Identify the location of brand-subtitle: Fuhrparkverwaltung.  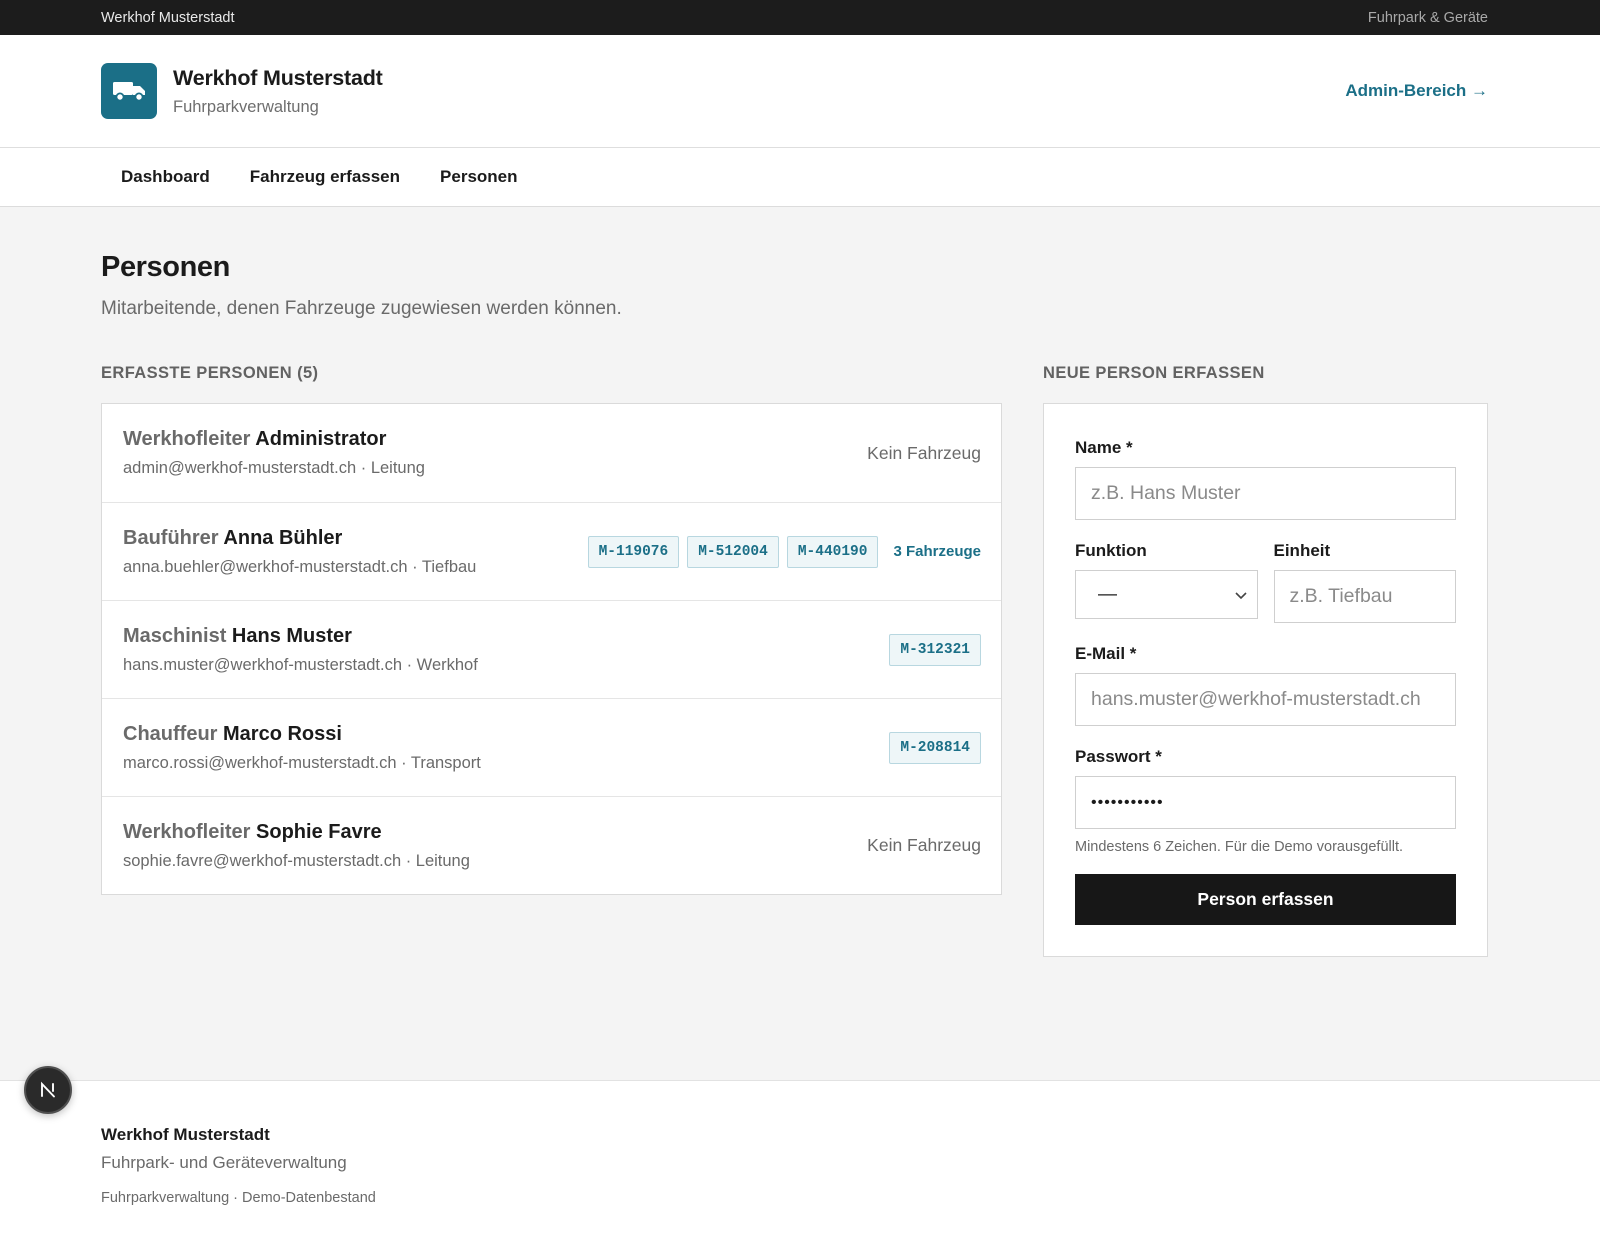
(246, 106).